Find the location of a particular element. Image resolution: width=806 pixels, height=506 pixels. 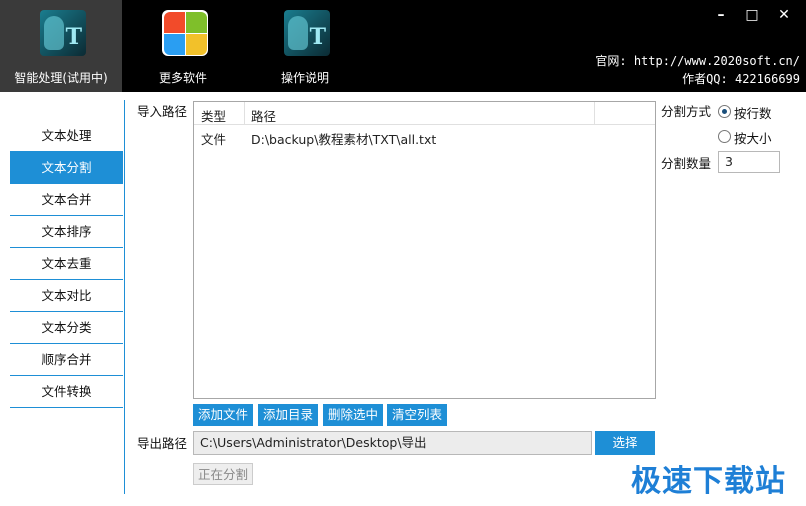

table-row: 文件 D:\backup\教程素材\TXT\all.txt is located at coordinates (424, 136).